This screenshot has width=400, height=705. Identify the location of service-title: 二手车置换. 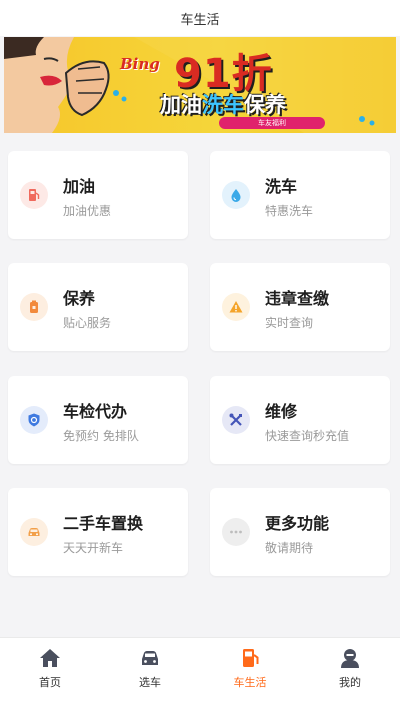
(103, 523).